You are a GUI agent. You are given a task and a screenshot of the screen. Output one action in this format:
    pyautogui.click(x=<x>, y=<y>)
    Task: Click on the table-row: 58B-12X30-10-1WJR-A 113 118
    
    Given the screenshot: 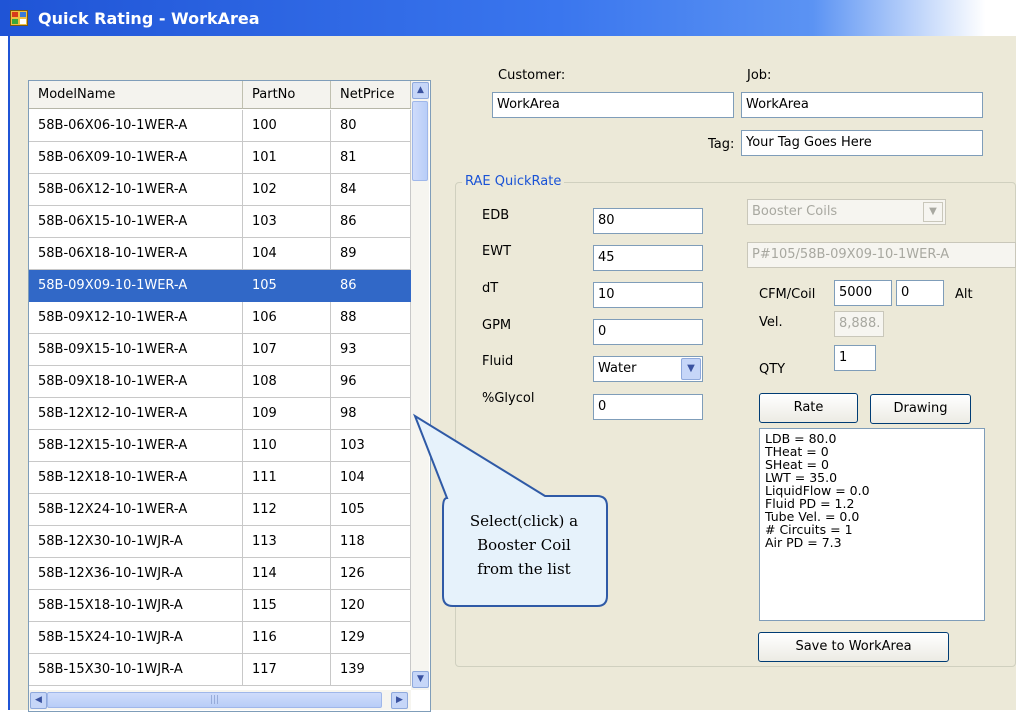 What is the action you would take?
    pyautogui.click(x=220, y=542)
    